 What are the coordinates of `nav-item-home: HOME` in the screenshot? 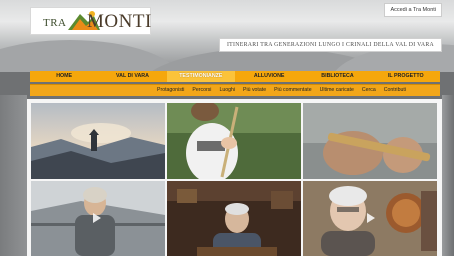 It's located at (64, 76).